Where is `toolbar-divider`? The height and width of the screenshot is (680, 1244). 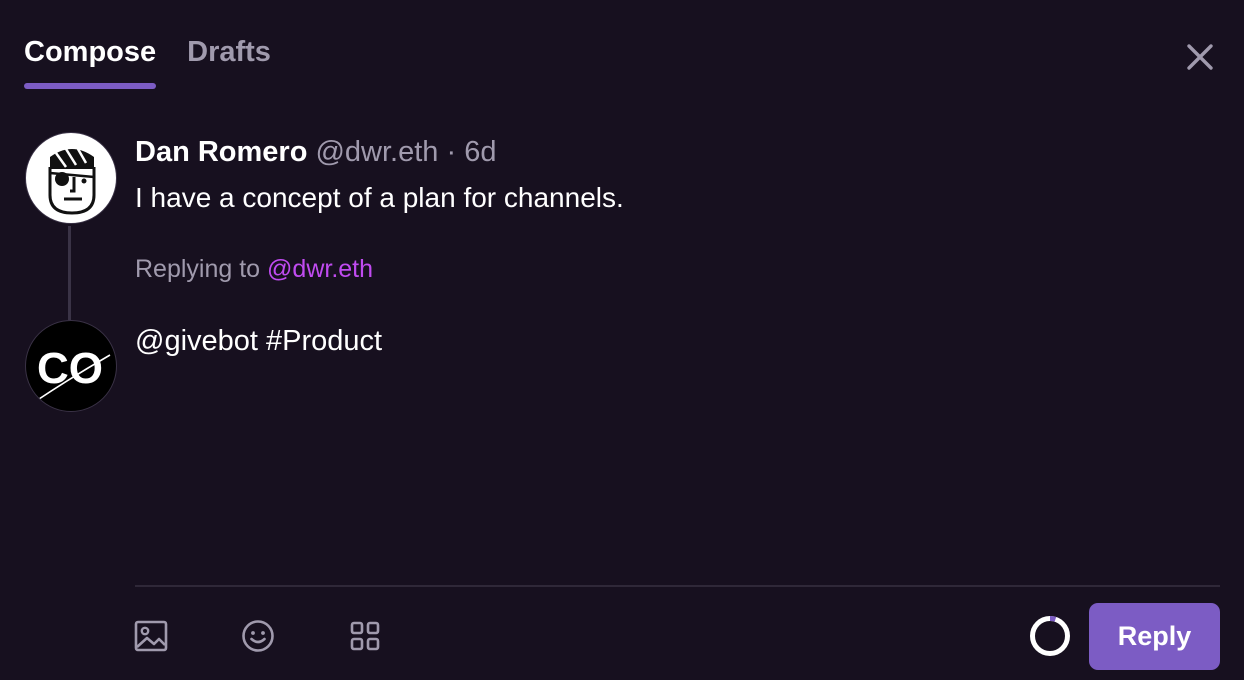 toolbar-divider is located at coordinates (677, 586).